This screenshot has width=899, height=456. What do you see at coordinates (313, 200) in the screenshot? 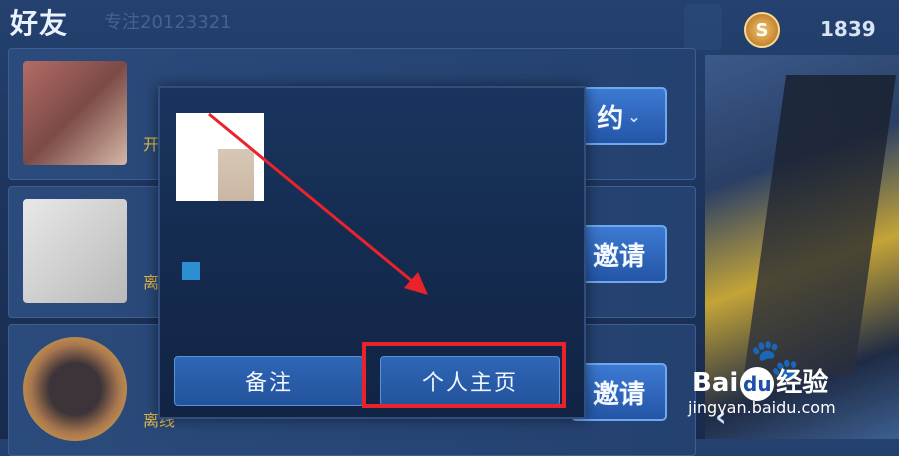
I see `arrow-shaft` at bounding box center [313, 200].